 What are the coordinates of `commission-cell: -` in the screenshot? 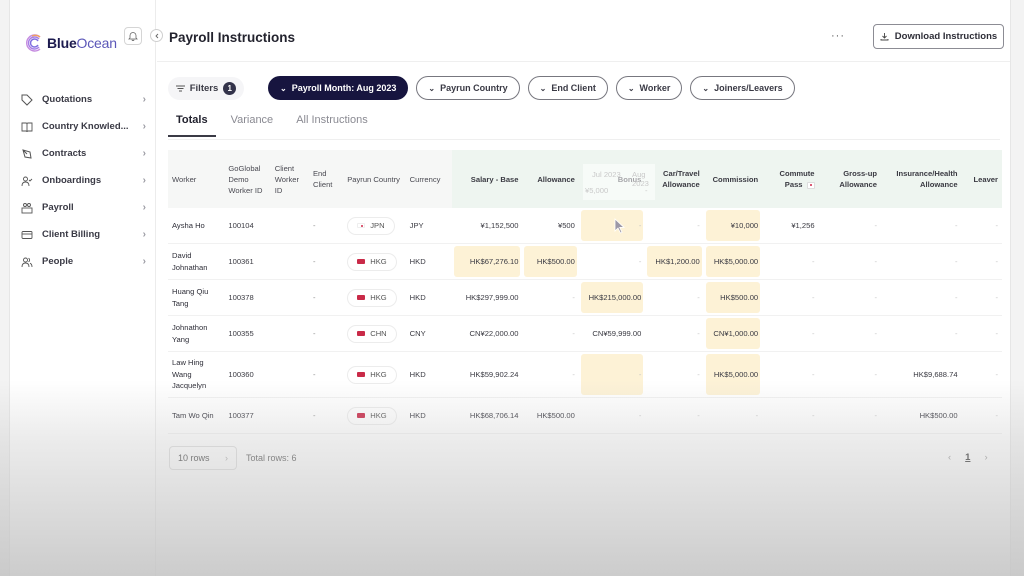 It's located at (733, 416).